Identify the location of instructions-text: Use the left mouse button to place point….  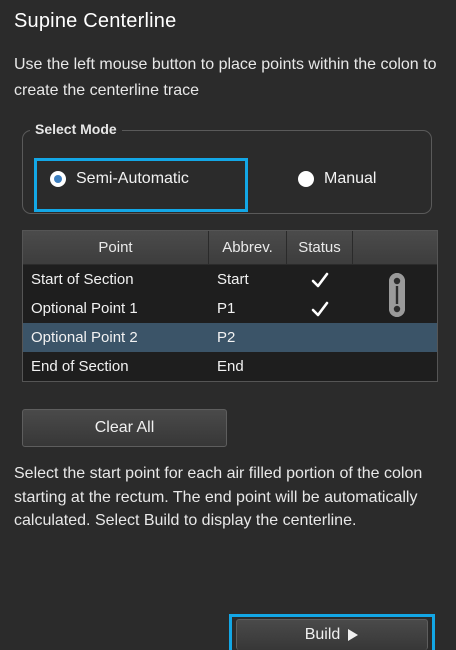
(225, 77).